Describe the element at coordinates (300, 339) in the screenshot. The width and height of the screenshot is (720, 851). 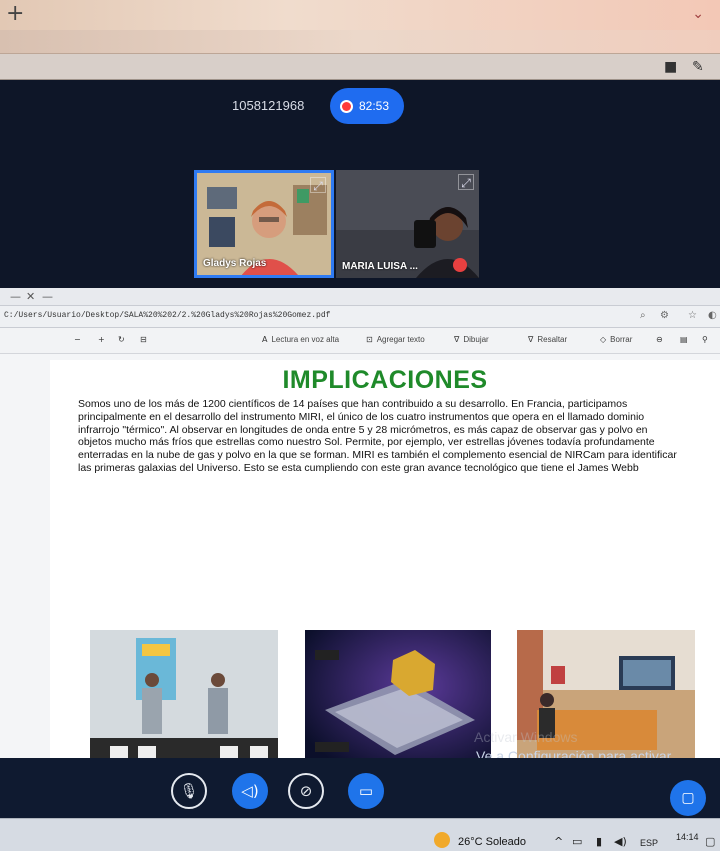
I see `read-aloud-button: A Lectura en voz alta` at that location.